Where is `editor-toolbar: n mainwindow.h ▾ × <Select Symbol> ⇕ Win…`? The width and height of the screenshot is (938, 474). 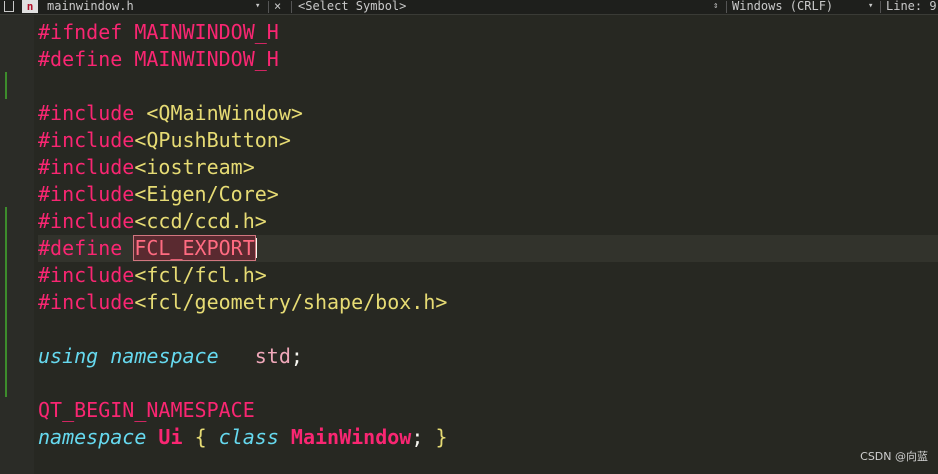
editor-toolbar: n mainwindow.h ▾ × <Select Symbol> ⇕ Win… is located at coordinates (469, 7).